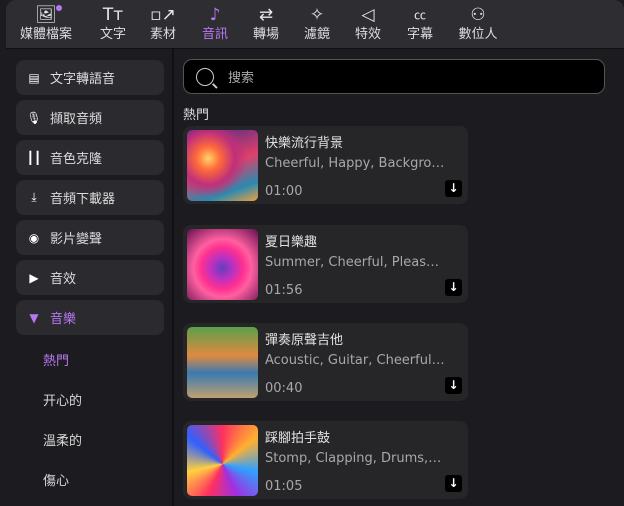 This screenshot has height=506, width=624. What do you see at coordinates (34, 157) in the screenshot?
I see `waveform-icon: ┃┃` at bounding box center [34, 157].